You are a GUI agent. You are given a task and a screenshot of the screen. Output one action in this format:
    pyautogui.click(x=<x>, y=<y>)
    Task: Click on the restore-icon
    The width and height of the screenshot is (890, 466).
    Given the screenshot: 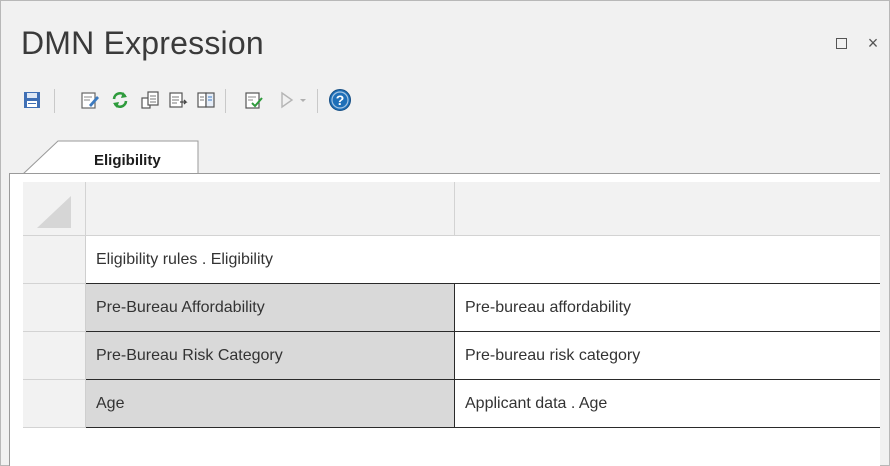 What is the action you would take?
    pyautogui.click(x=841, y=43)
    